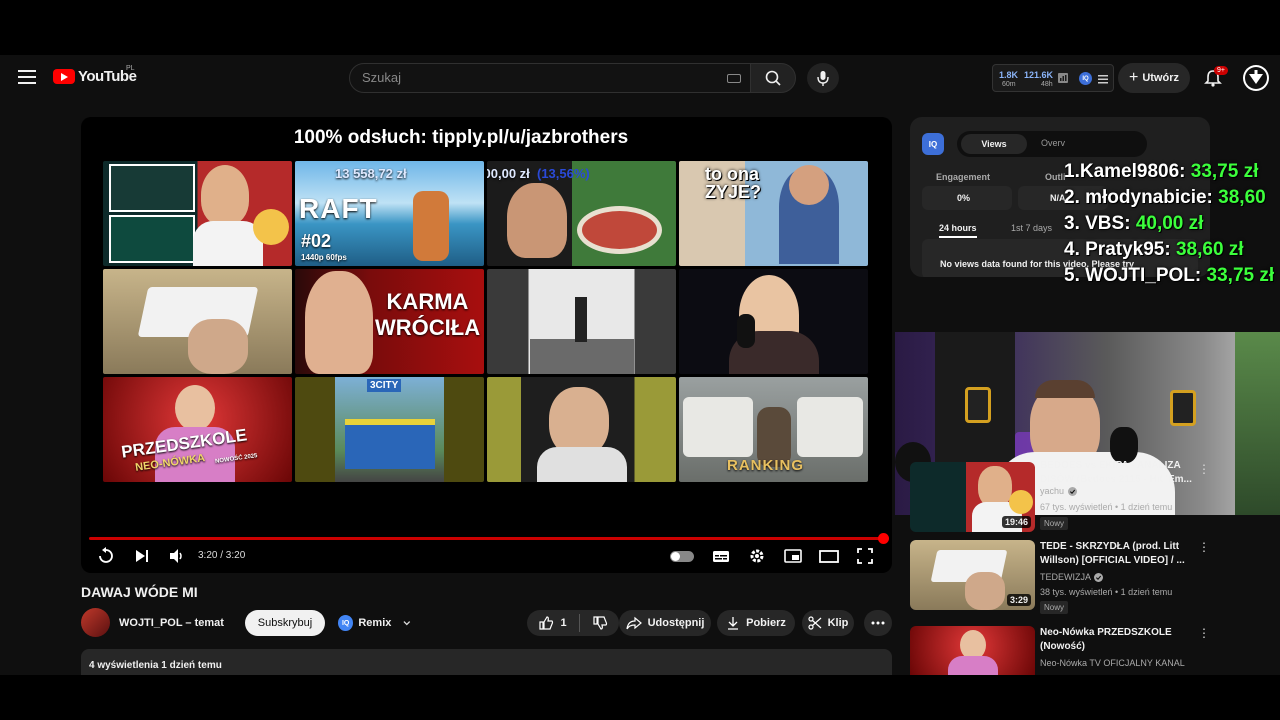 This screenshot has height=720, width=1280. I want to click on more-actions-button, so click(878, 623).